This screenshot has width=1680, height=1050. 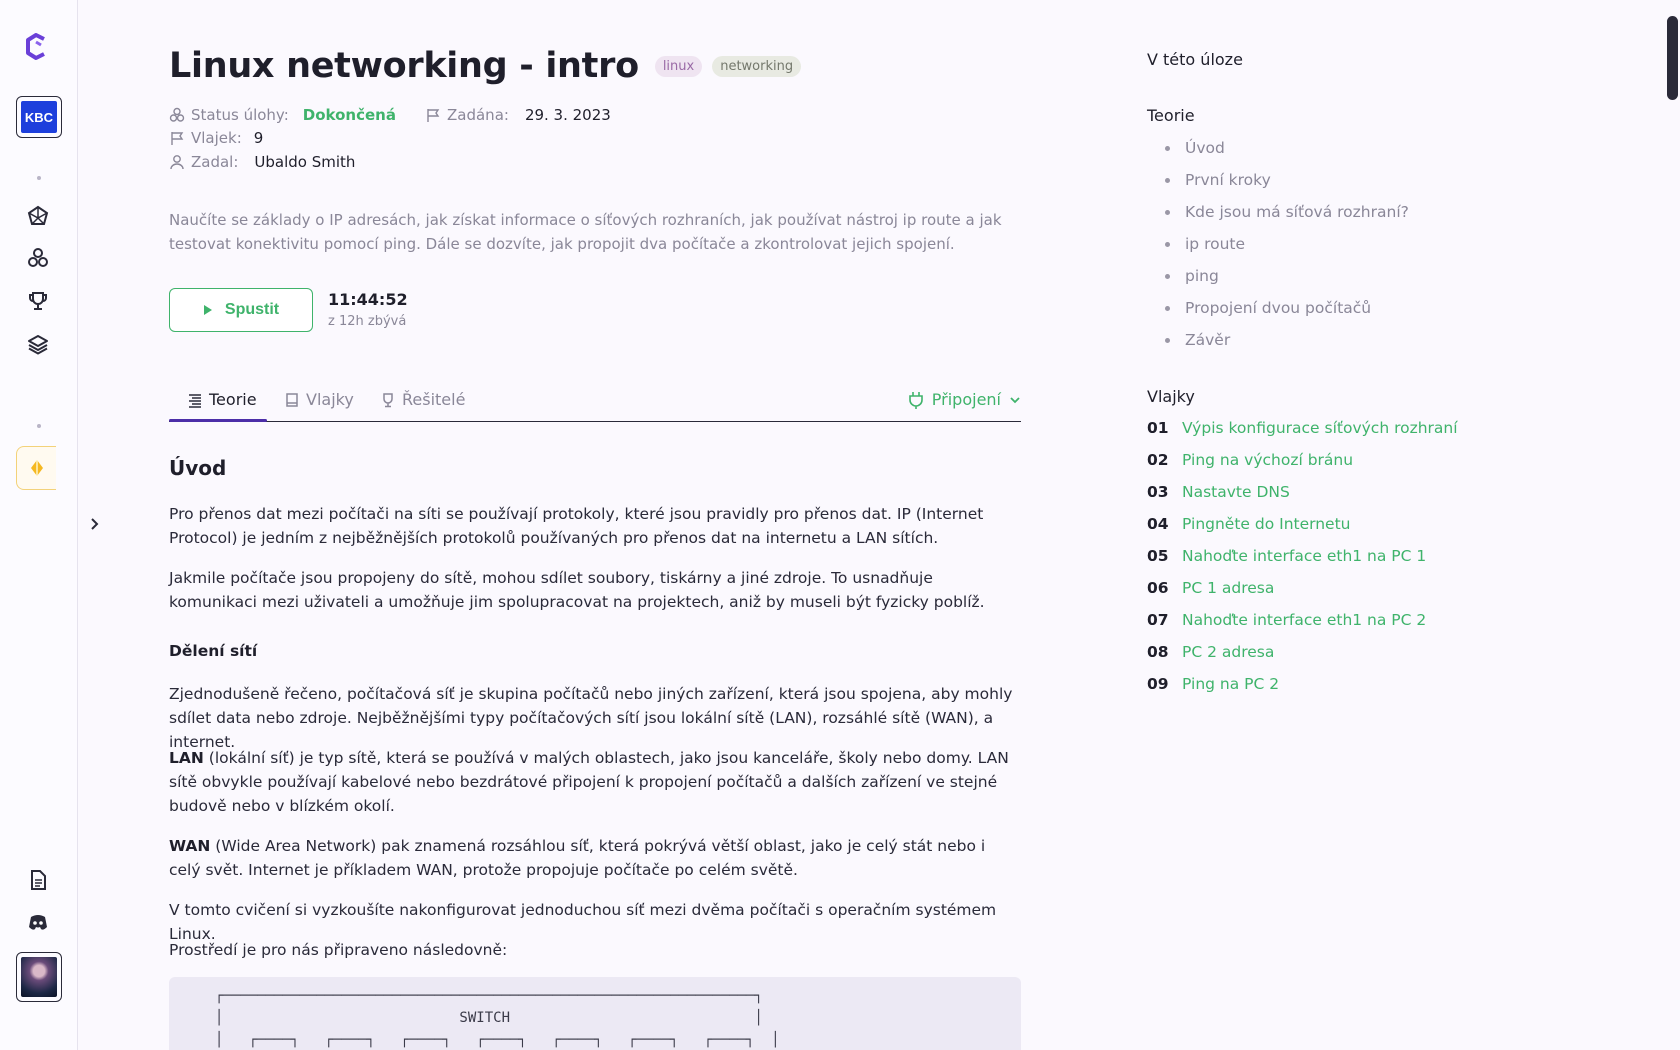 I want to click on flag-name: Nastavte DNS, so click(x=1236, y=492).